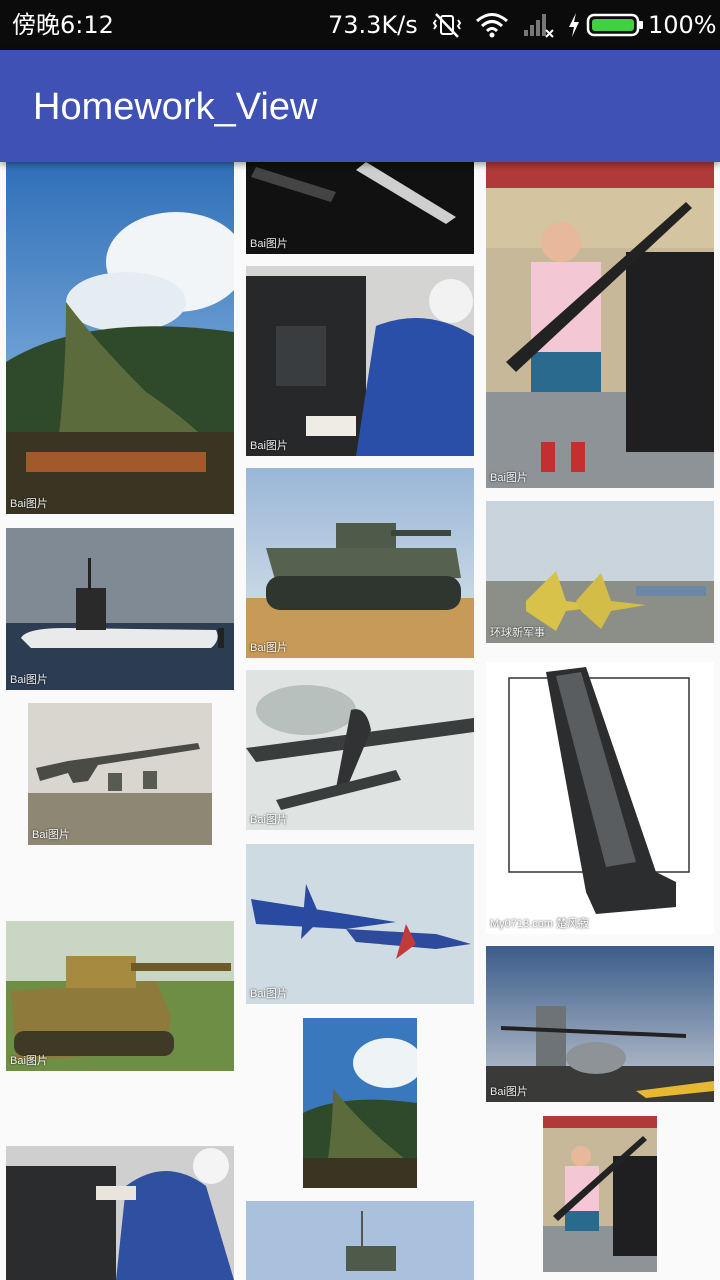  What do you see at coordinates (539, 26) in the screenshot?
I see `signal-icon` at bounding box center [539, 26].